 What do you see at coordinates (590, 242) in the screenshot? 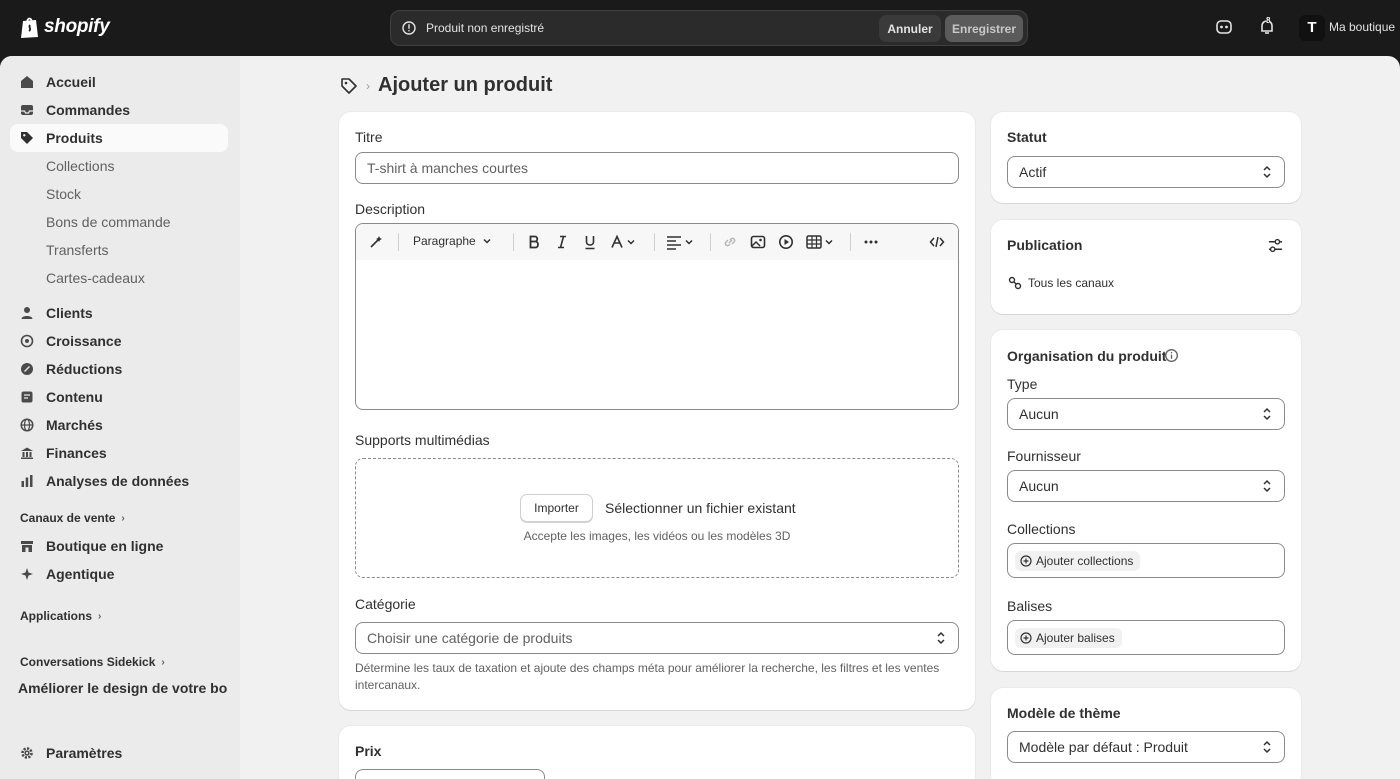
I see `underline-icon` at bounding box center [590, 242].